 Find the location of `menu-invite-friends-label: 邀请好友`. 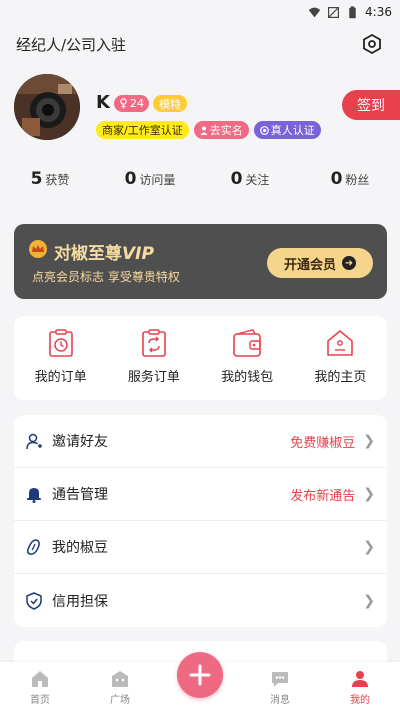

menu-invite-friends-label: 邀请好友 is located at coordinates (80, 442).